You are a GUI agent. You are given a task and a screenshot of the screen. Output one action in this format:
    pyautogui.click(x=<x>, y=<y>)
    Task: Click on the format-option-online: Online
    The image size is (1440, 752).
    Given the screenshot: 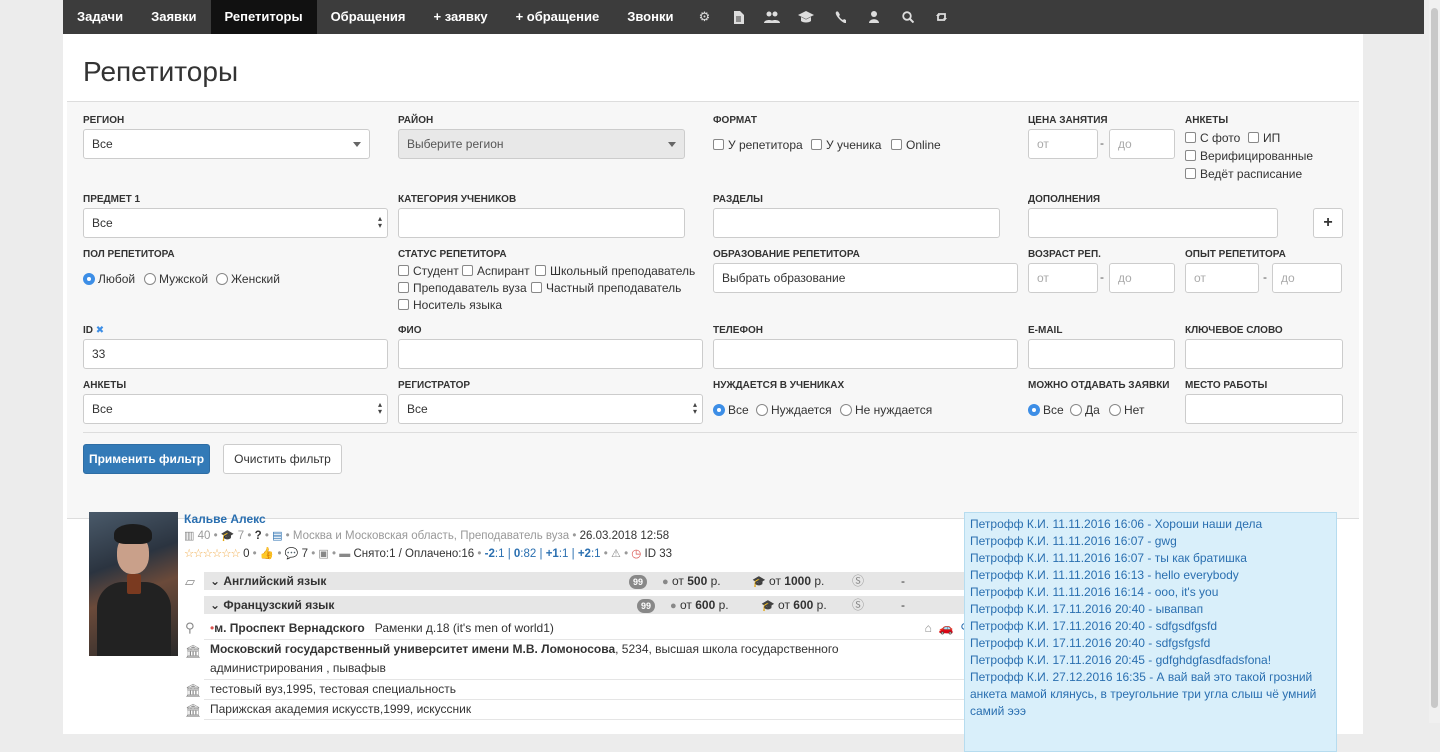 What is the action you would take?
    pyautogui.click(x=916, y=145)
    